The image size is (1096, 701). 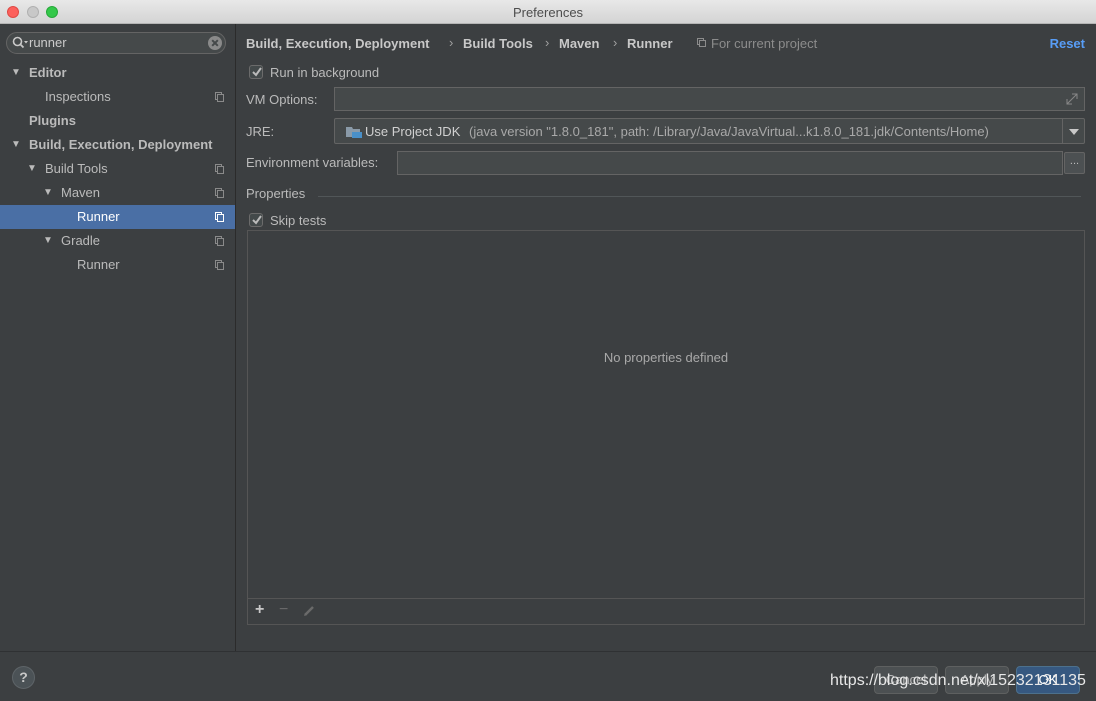 I want to click on tree-item-gradle-runner: Runner, so click(x=117, y=265).